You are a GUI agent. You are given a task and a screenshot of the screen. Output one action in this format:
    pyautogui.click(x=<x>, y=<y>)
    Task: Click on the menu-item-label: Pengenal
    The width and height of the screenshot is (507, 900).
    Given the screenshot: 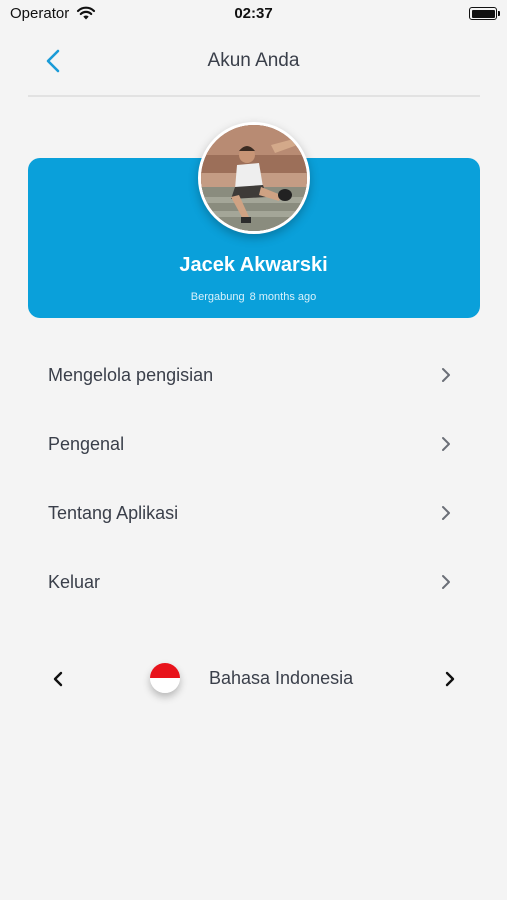 What is the action you would take?
    pyautogui.click(x=86, y=444)
    